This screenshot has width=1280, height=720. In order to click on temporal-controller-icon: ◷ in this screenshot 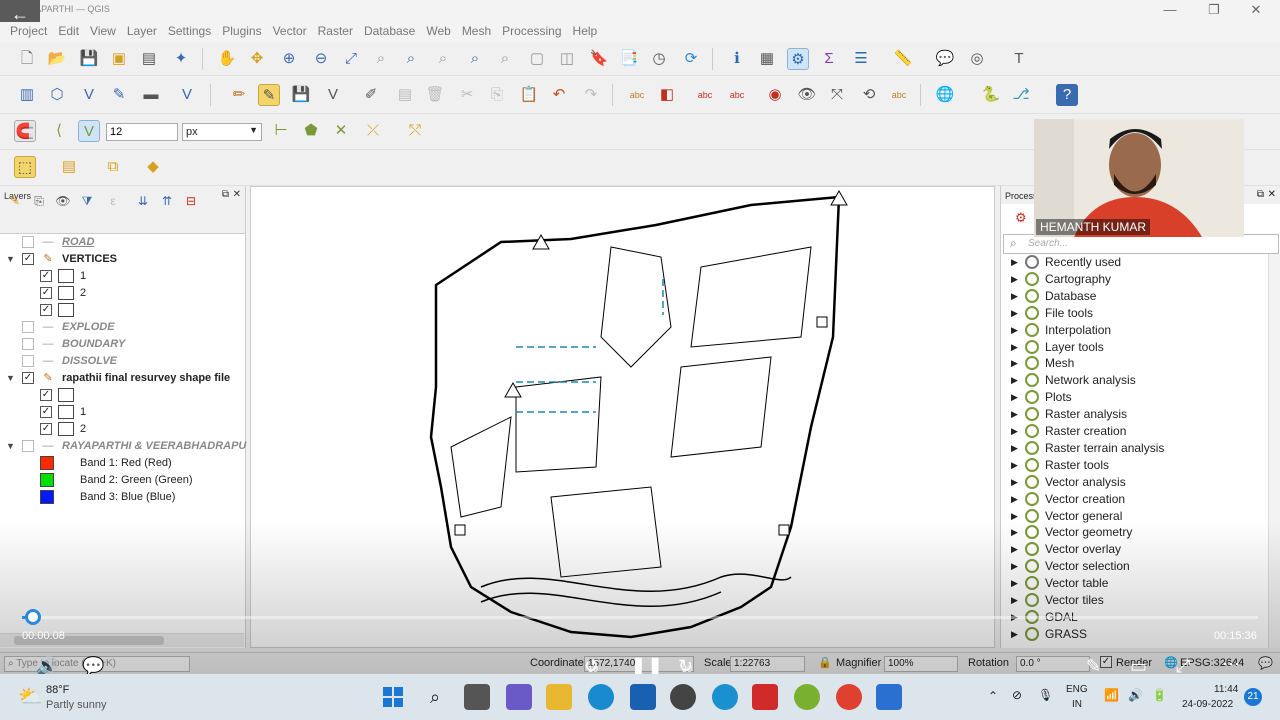, I will do `click(659, 59)`.